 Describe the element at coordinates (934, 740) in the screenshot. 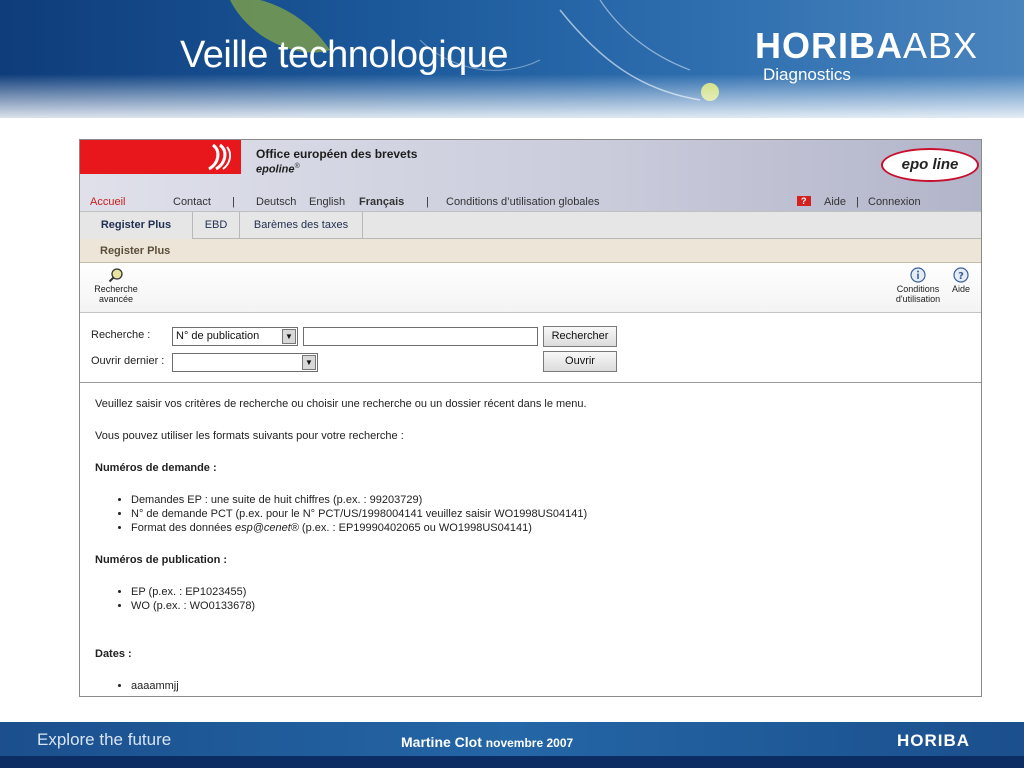

I see `footer-horiba-logo: HORIBA` at that location.